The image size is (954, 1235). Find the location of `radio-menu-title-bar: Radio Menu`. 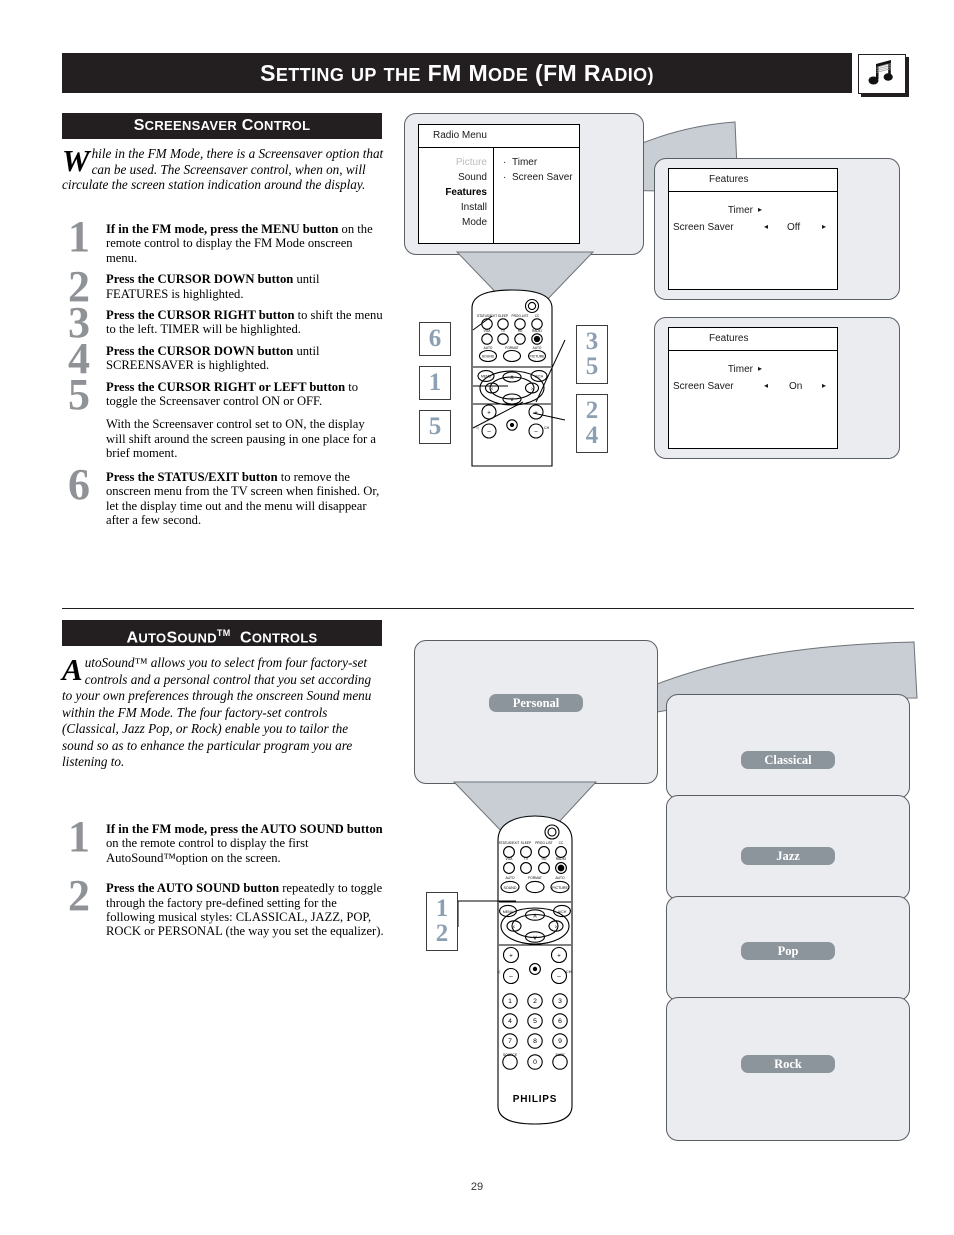

radio-menu-title-bar: Radio Menu is located at coordinates (499, 136).